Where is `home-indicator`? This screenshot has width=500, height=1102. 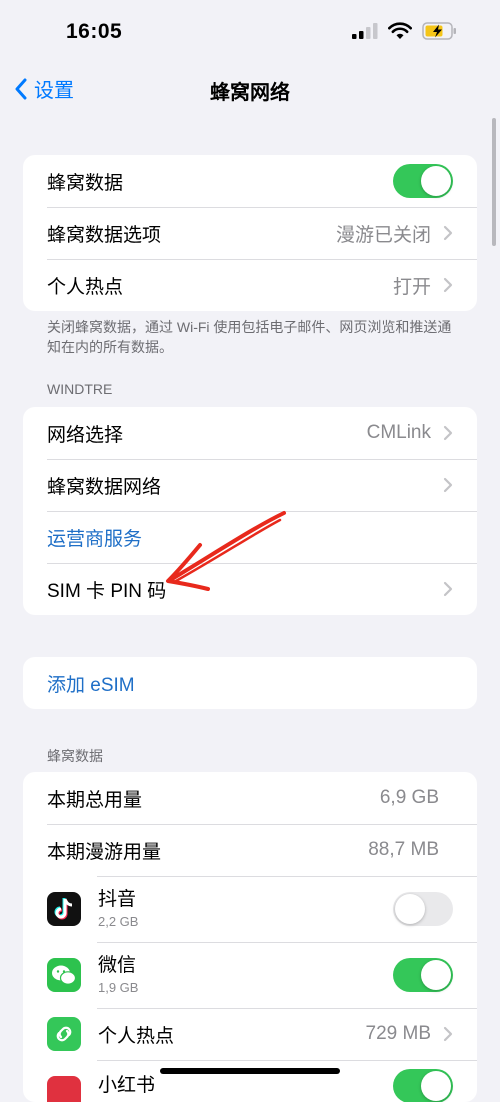 home-indicator is located at coordinates (250, 1071).